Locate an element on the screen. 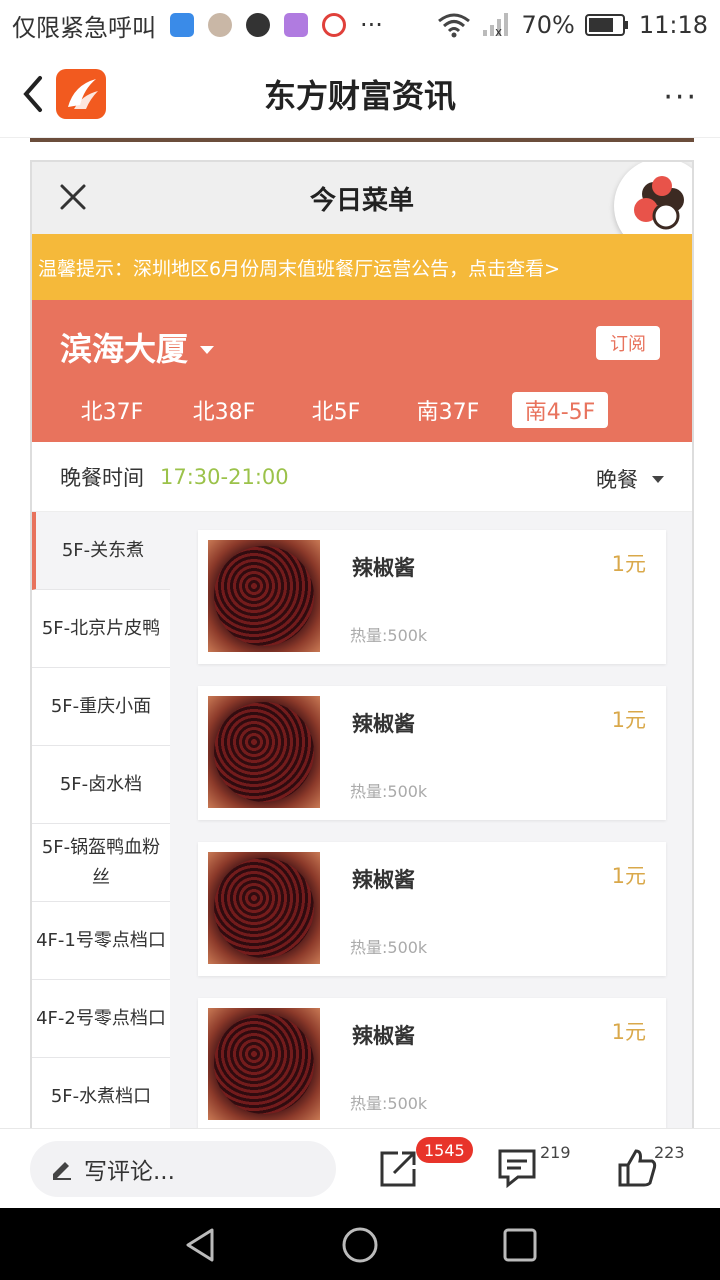 This screenshot has height=1280, width=720. like-icon is located at coordinates (637, 1168).